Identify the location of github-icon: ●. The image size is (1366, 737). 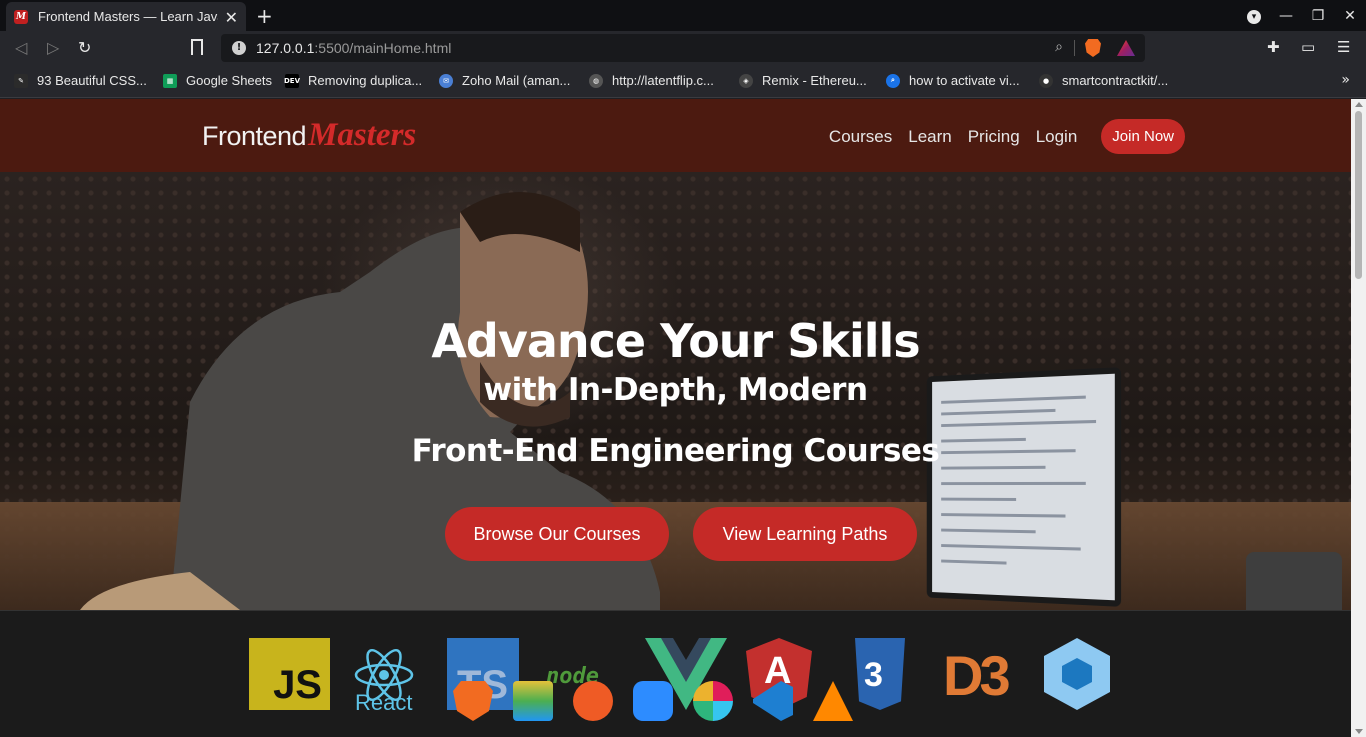
(1046, 80).